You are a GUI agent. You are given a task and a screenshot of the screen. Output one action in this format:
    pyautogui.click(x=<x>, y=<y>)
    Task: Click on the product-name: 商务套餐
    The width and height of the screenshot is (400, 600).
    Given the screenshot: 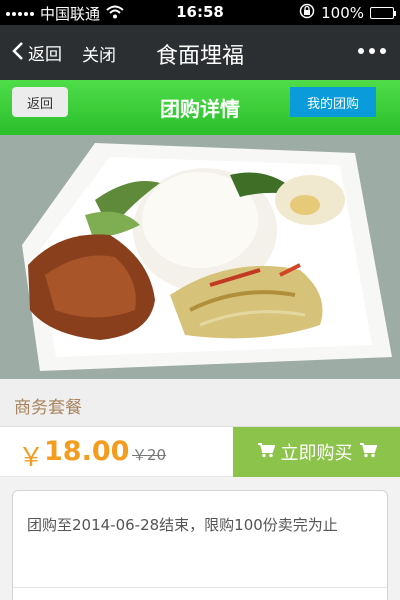 What is the action you would take?
    pyautogui.click(x=48, y=408)
    